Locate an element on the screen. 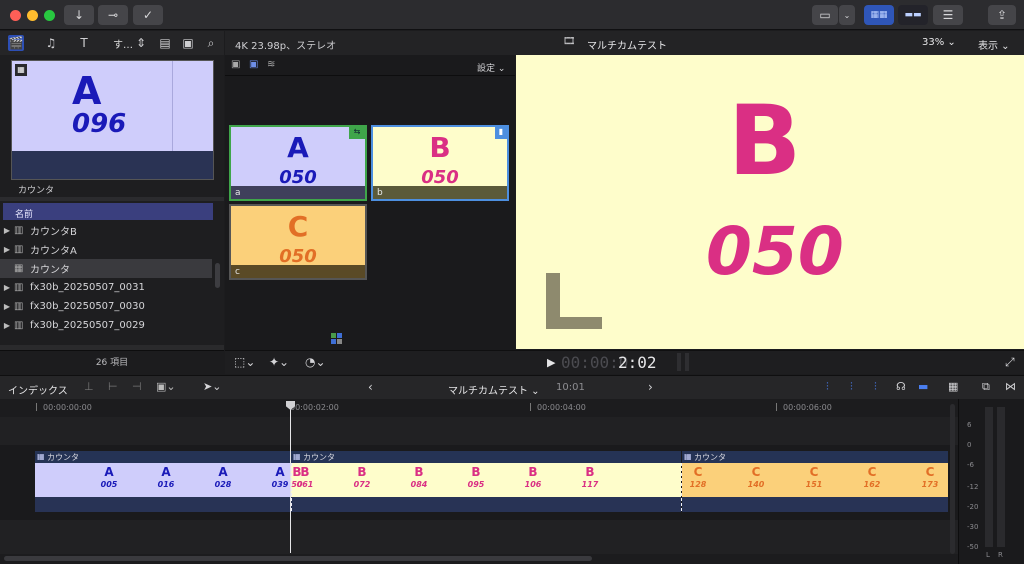 The width and height of the screenshot is (1024, 564). timeline-clip: カウンタ ▦ C 128 C 140 C 151 C 162 C 173 is located at coordinates (815, 481).